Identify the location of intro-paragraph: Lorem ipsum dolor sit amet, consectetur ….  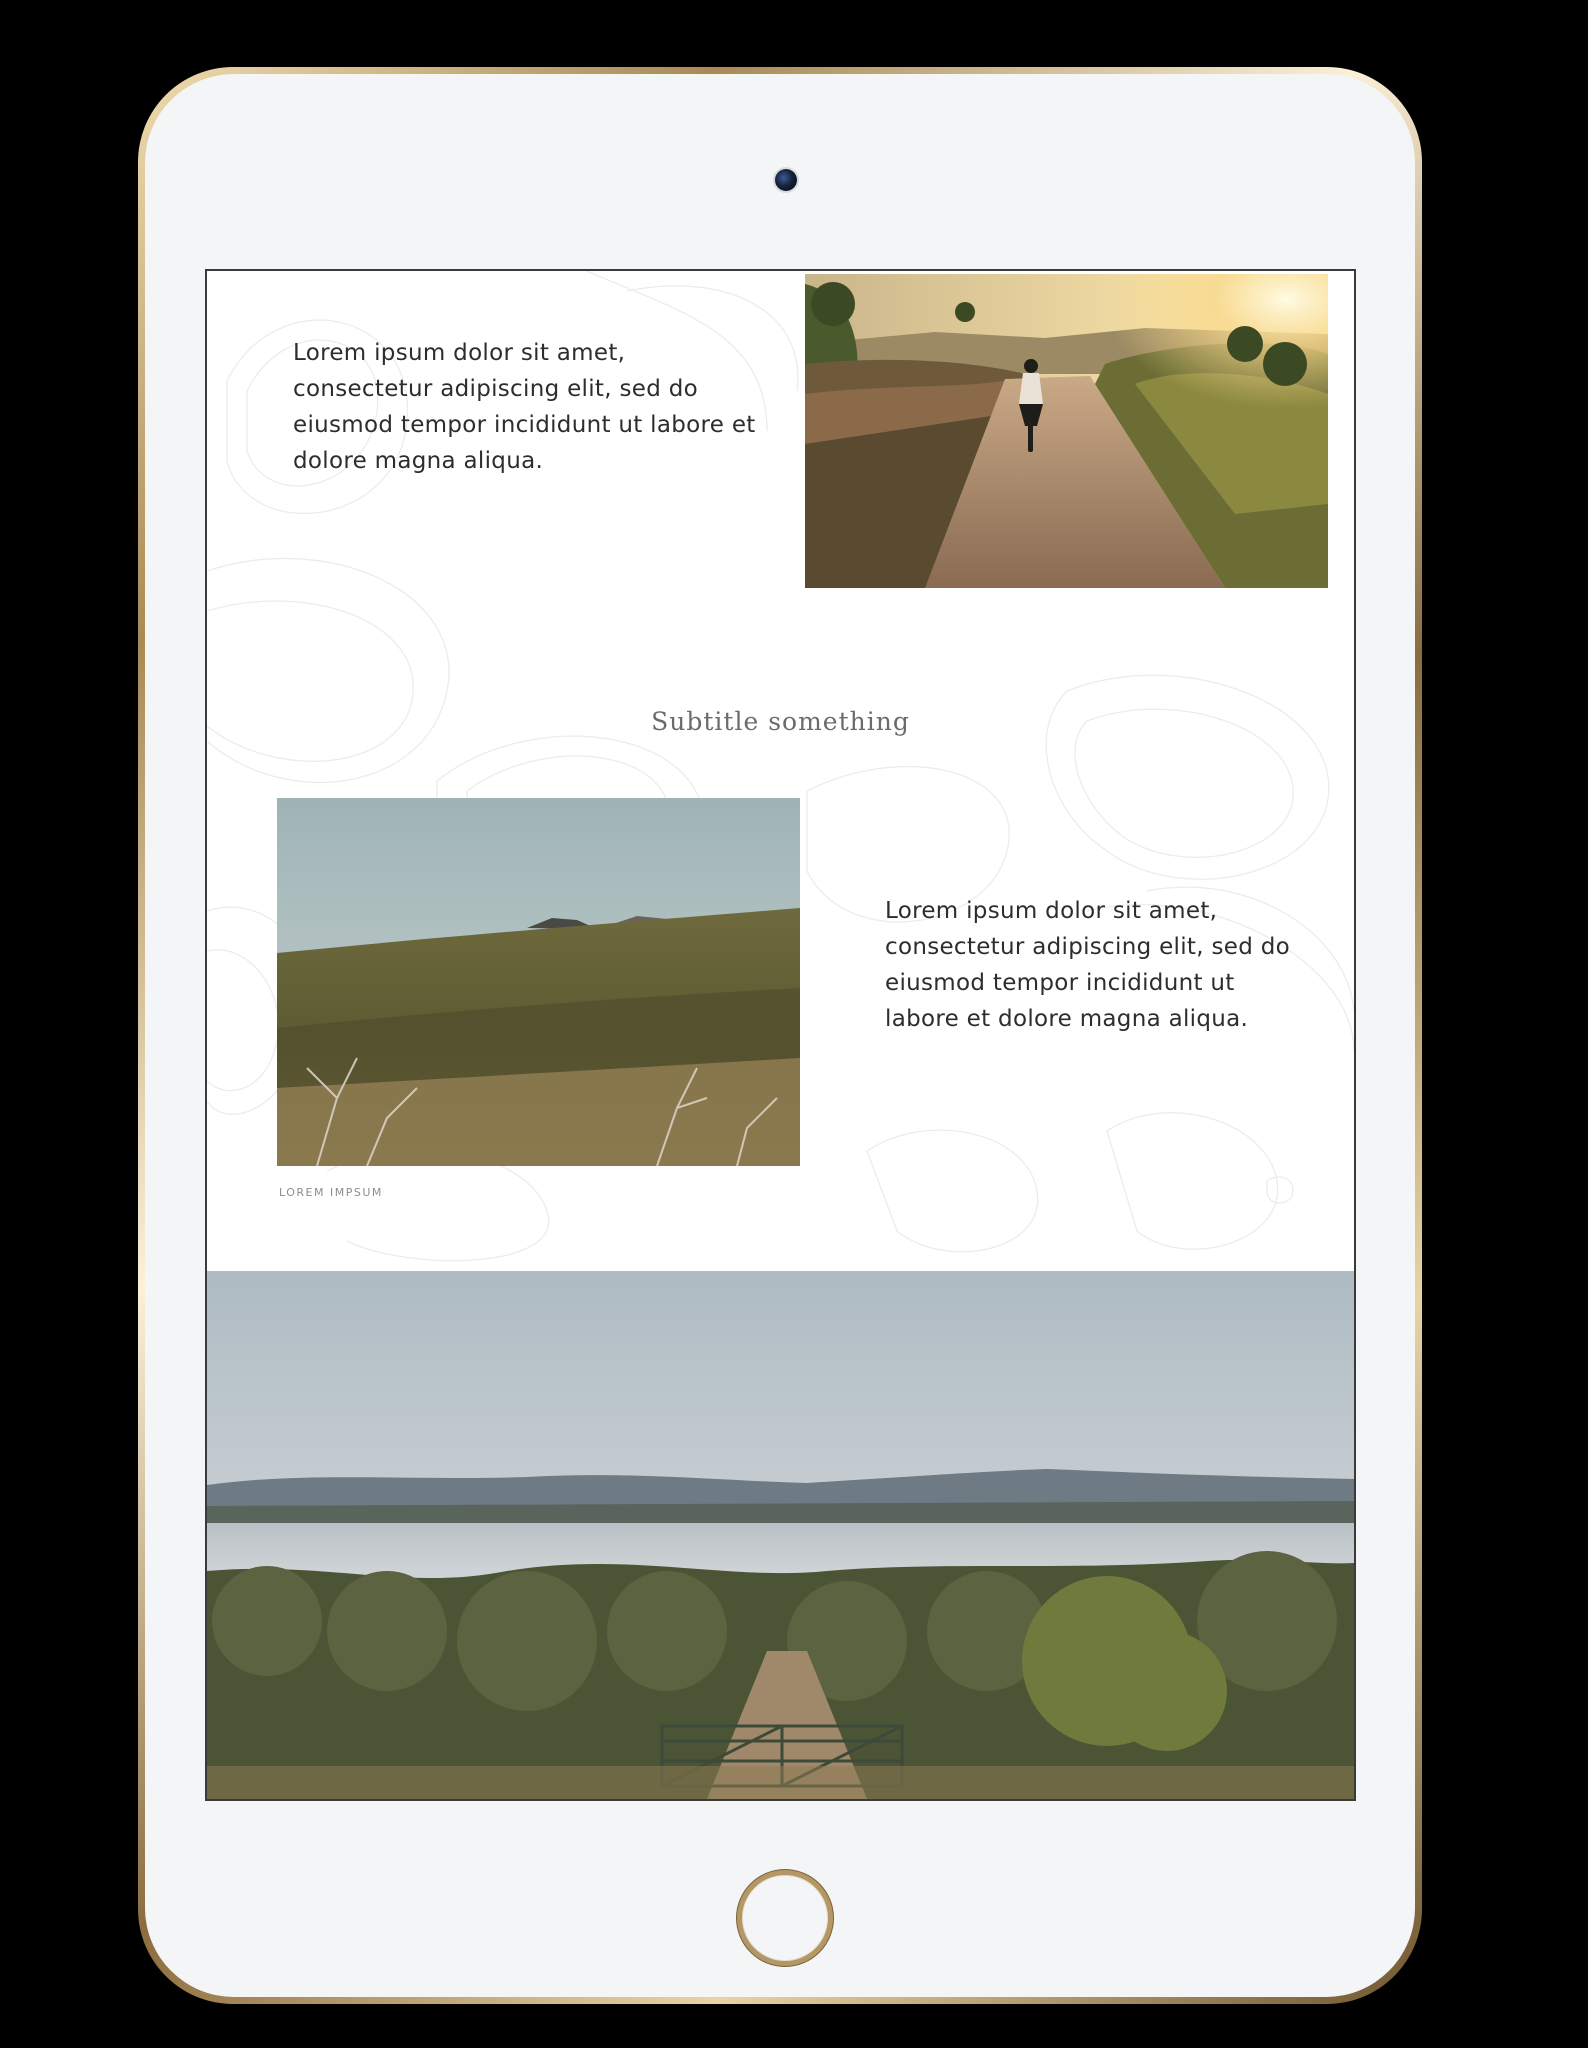
(524, 407).